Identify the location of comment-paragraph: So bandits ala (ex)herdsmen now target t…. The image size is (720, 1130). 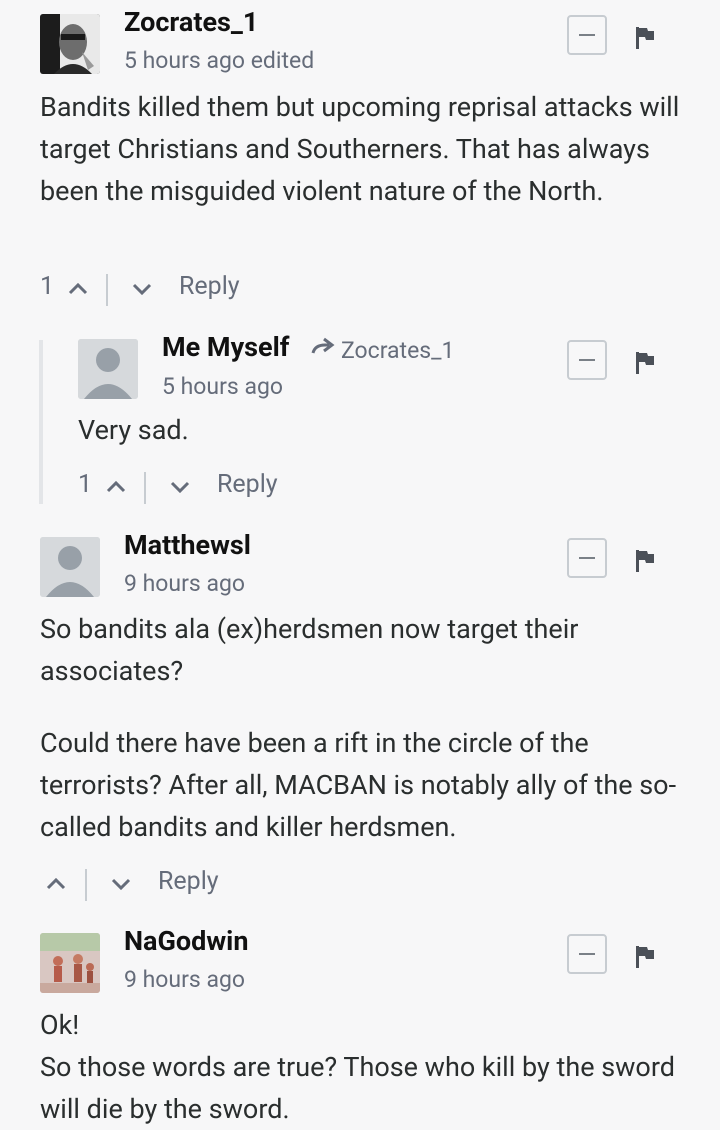
(309, 650).